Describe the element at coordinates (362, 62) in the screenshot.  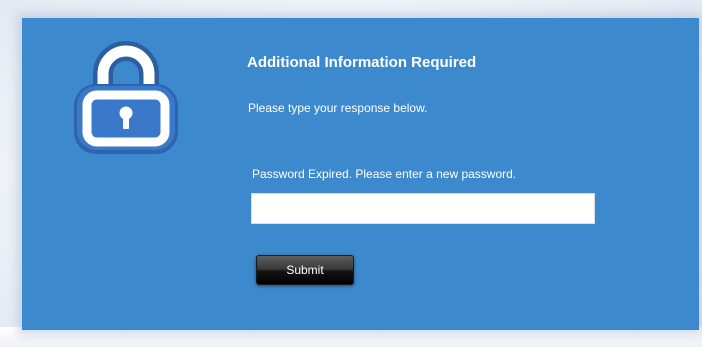
I see `dialog-title: Additional Information Required` at that location.